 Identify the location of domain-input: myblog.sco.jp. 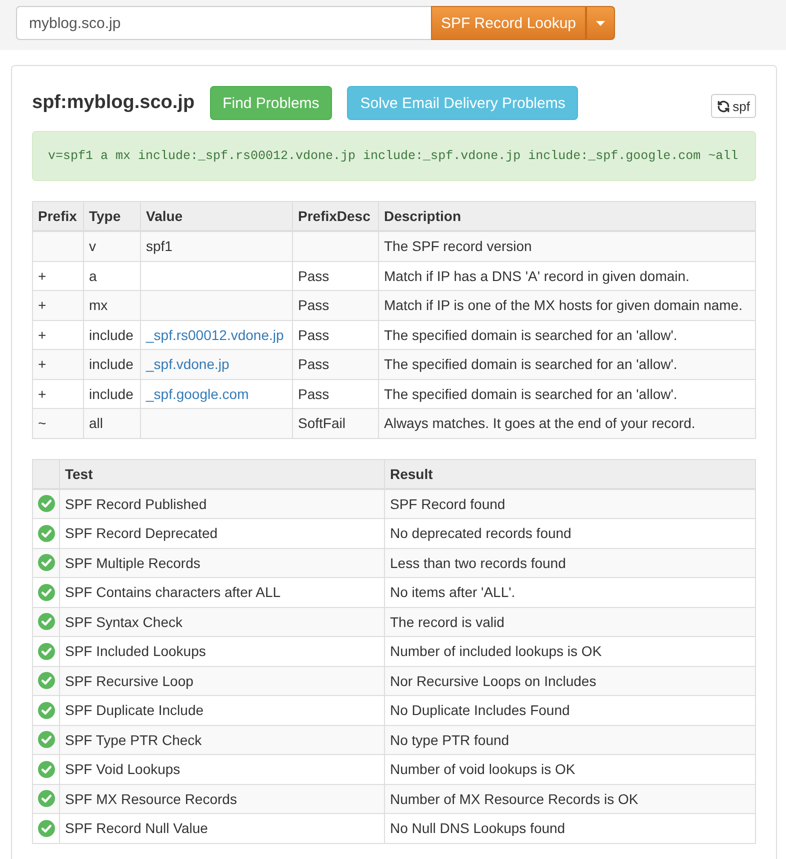
(223, 23).